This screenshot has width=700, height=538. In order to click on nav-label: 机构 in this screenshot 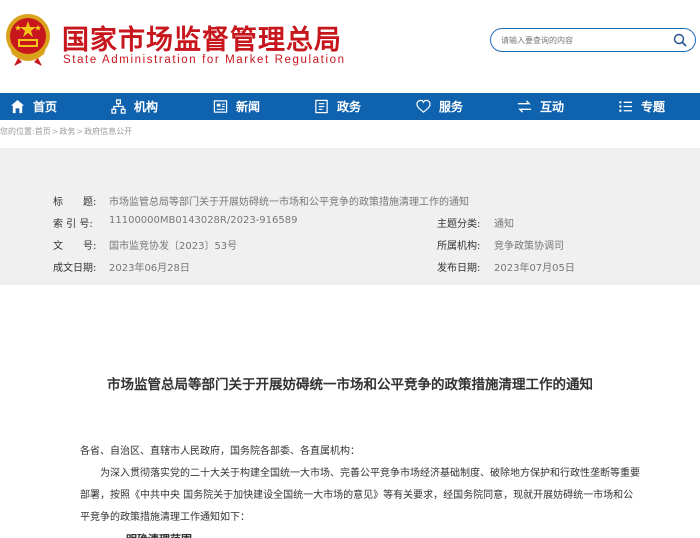, I will do `click(146, 107)`.